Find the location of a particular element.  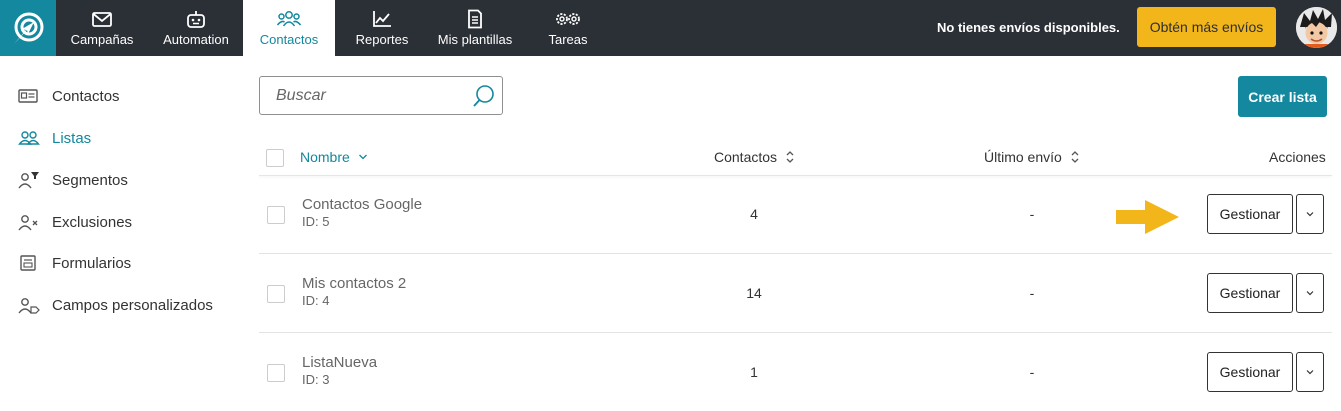

no-envios-text: No tienes envíos disponibles. is located at coordinates (1028, 27).